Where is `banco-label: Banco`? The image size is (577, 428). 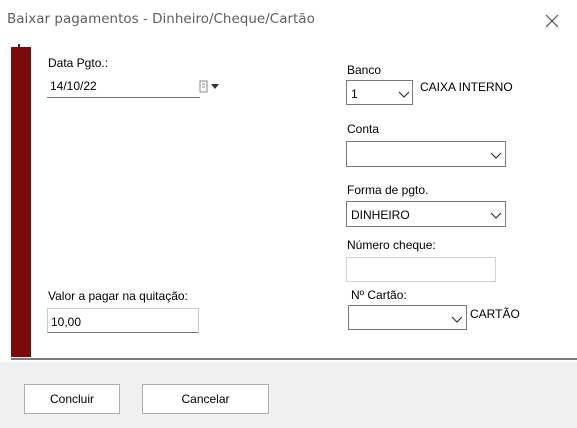
banco-label: Banco is located at coordinates (364, 70).